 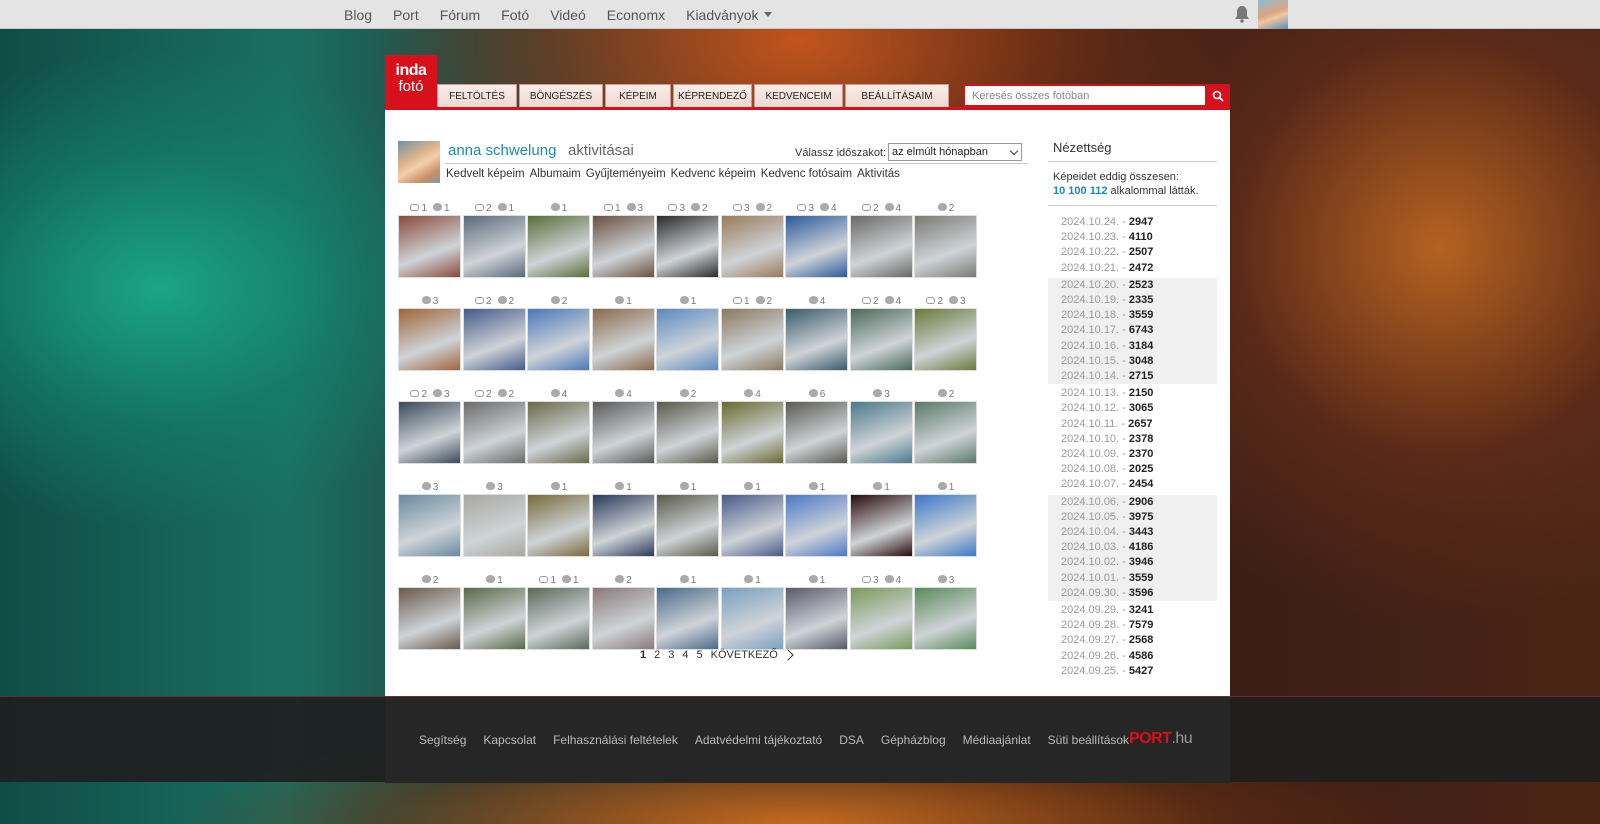 What do you see at coordinates (806, 174) in the screenshot?
I see `profile-sublink: Kedvenc fotósaim` at bounding box center [806, 174].